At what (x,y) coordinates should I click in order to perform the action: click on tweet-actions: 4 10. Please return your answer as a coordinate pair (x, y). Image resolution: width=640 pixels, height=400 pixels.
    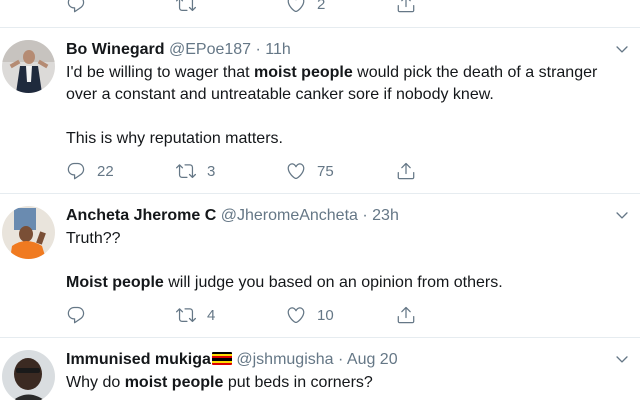
    Looking at the image, I should click on (246, 315).